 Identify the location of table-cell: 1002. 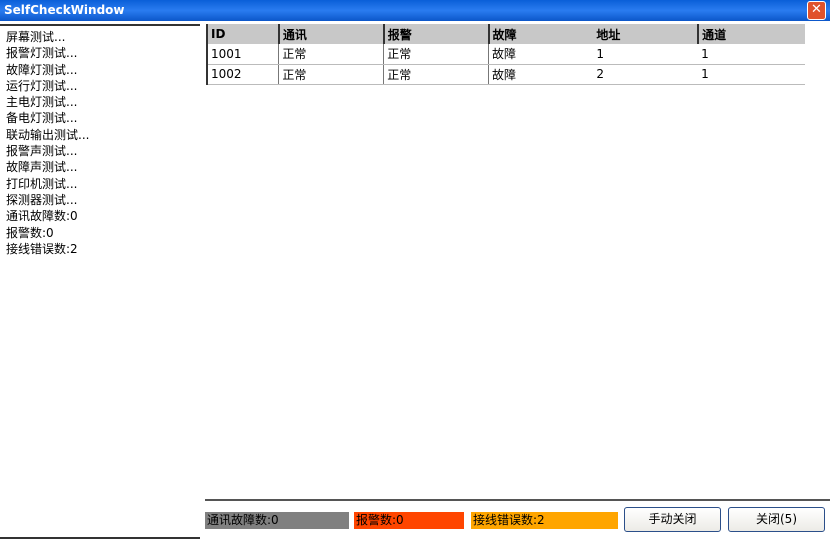
(242, 74).